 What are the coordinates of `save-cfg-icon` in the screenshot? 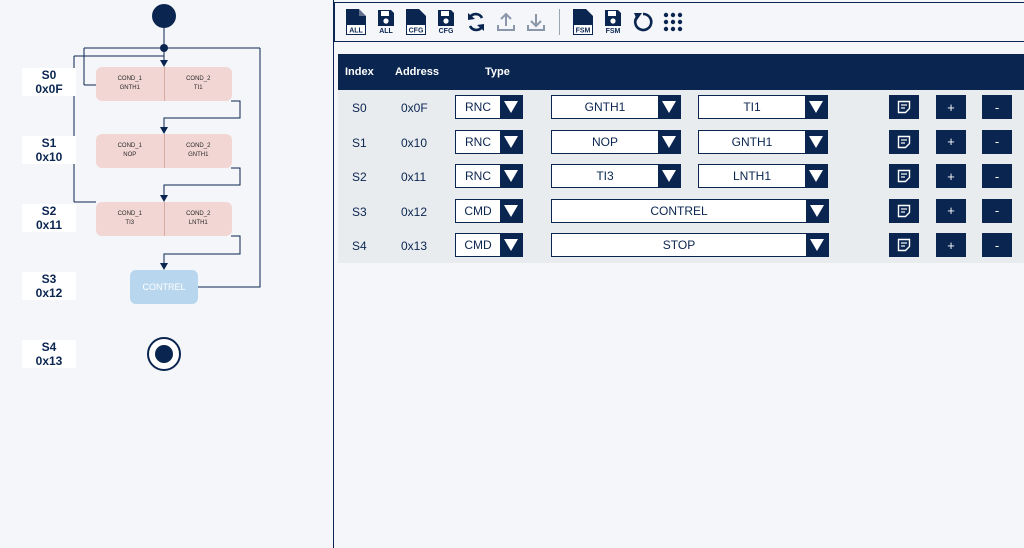 It's located at (446, 18).